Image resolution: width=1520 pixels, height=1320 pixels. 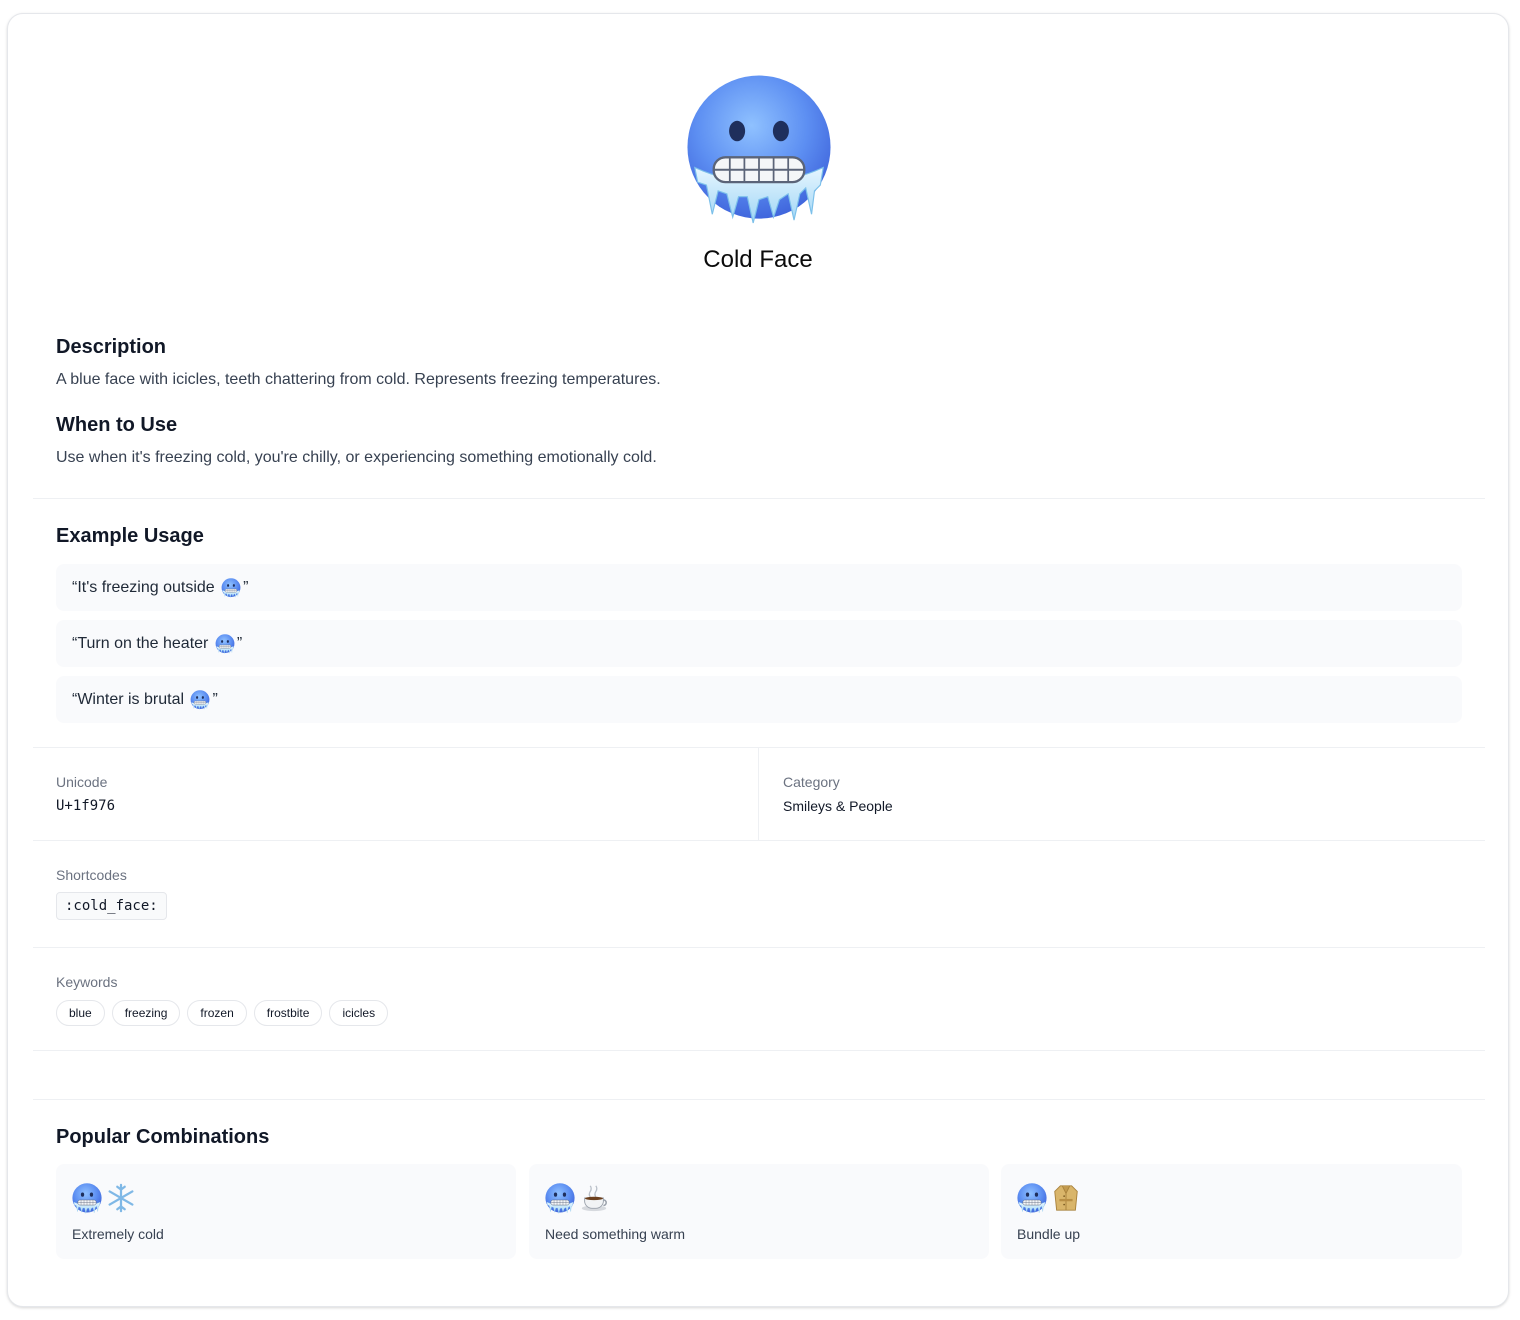 I want to click on unicode-value: U+1f976, so click(x=86, y=806).